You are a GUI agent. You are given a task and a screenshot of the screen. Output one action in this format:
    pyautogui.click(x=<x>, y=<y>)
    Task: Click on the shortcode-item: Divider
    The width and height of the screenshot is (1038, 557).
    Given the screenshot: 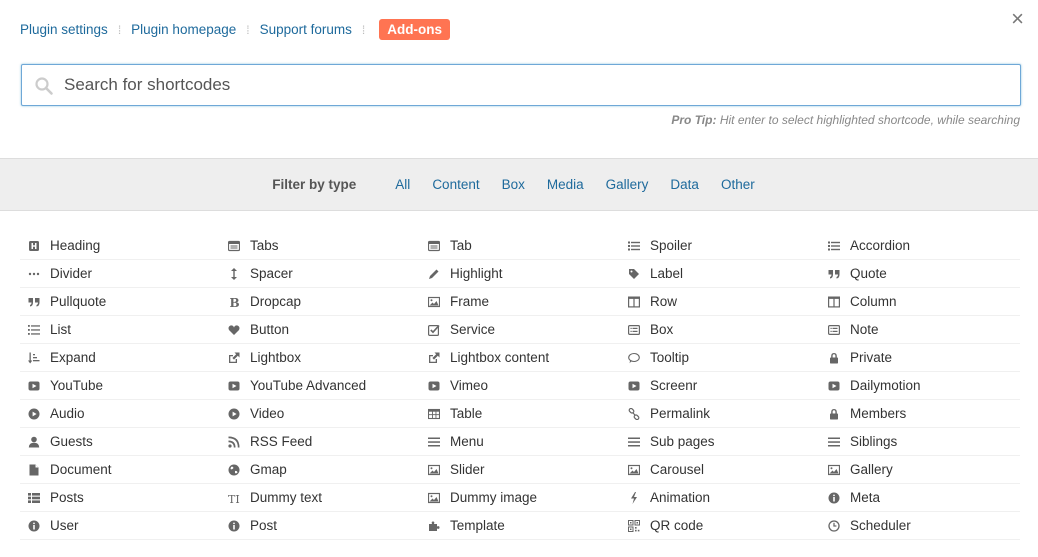 What is the action you would take?
    pyautogui.click(x=120, y=274)
    